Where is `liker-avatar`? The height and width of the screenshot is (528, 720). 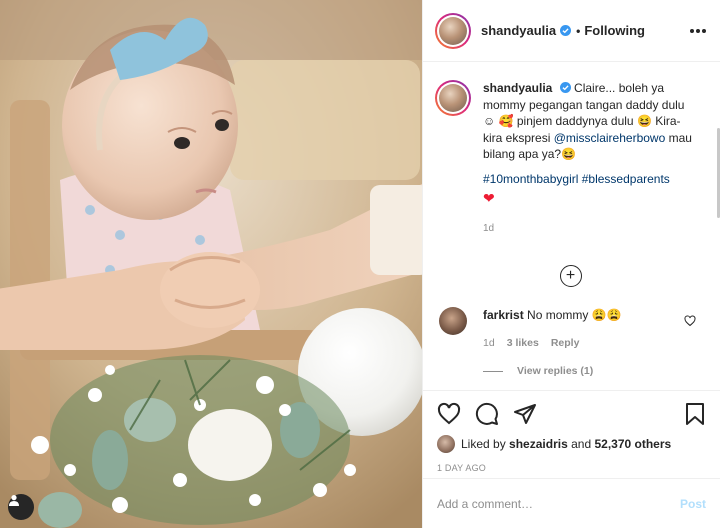 liker-avatar is located at coordinates (446, 444).